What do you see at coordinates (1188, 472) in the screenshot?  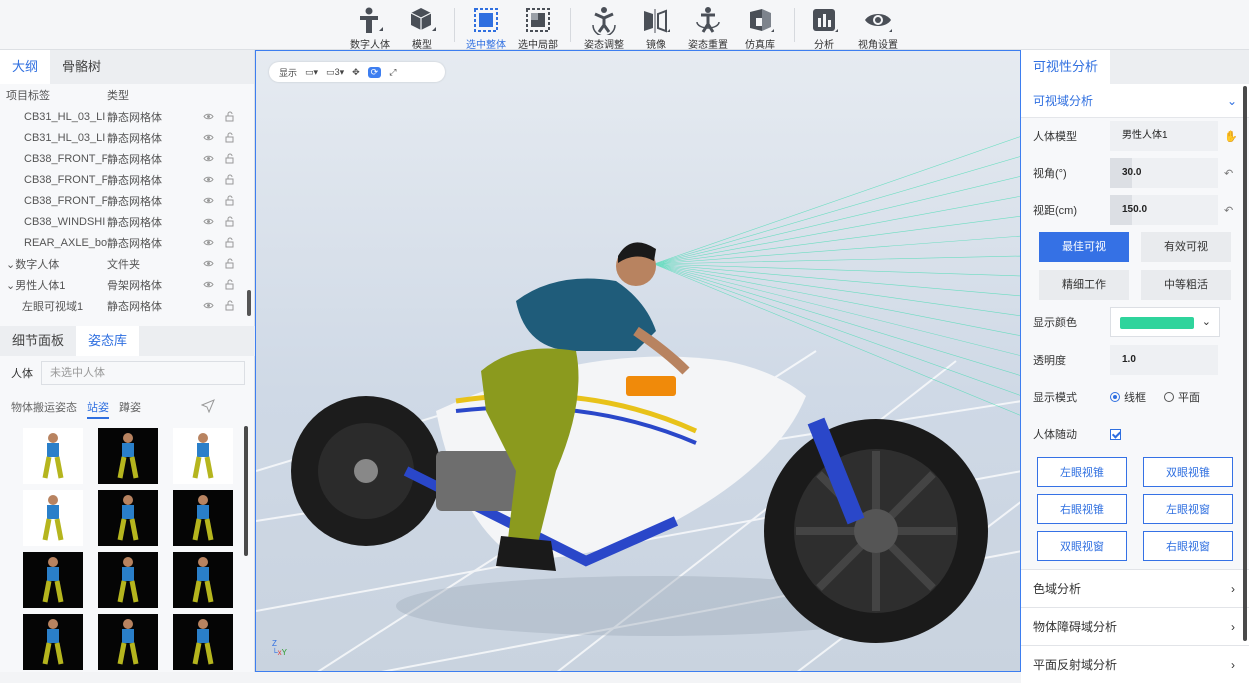 I see `both-eye-cone-button: 双眼视锥` at bounding box center [1188, 472].